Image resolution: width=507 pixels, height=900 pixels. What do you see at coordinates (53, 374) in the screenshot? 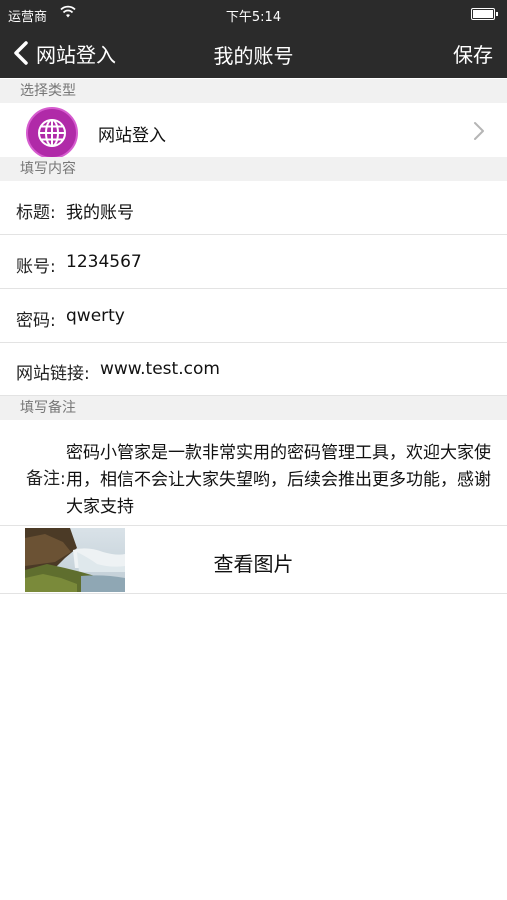
I see `website-link-field-label: 网站链接:` at bounding box center [53, 374].